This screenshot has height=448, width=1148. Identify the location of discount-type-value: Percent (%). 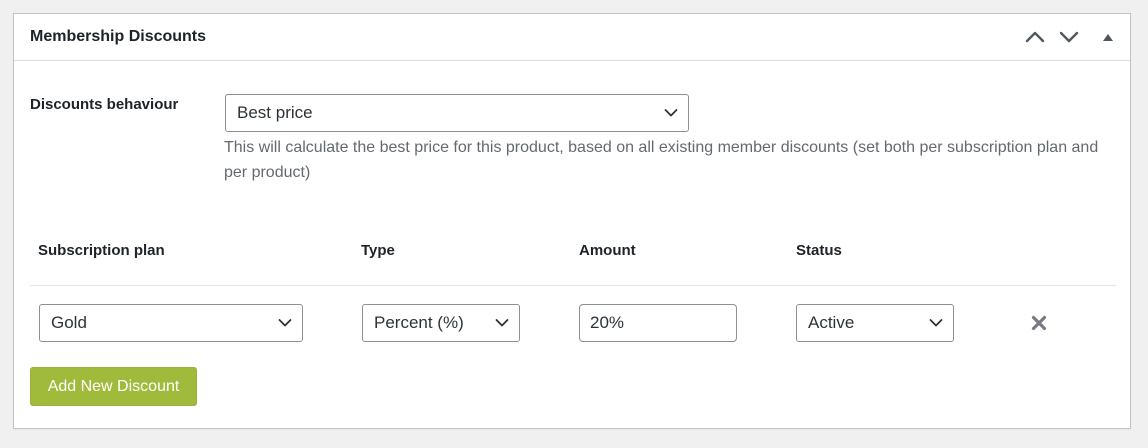
(419, 322).